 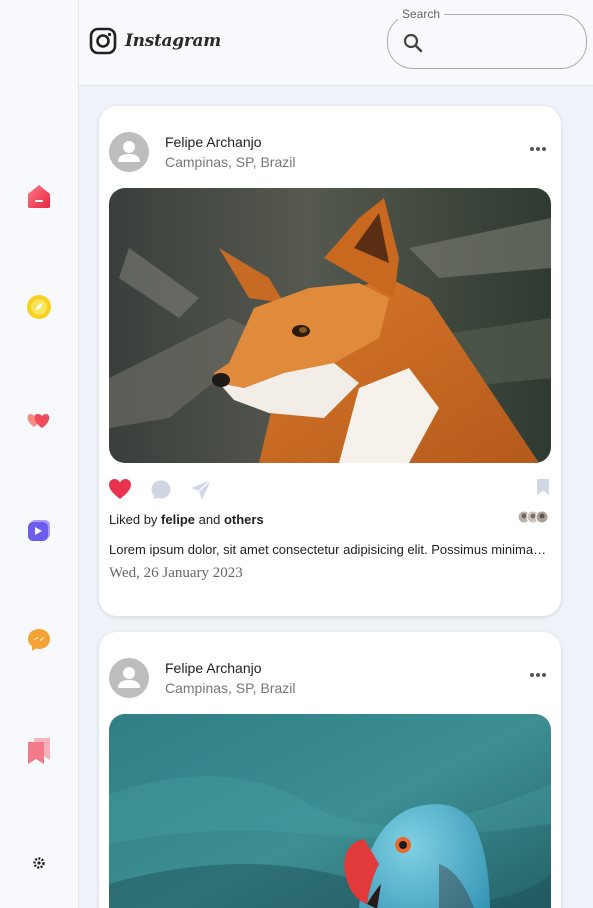 I want to click on bookmark-icon, so click(x=543, y=487).